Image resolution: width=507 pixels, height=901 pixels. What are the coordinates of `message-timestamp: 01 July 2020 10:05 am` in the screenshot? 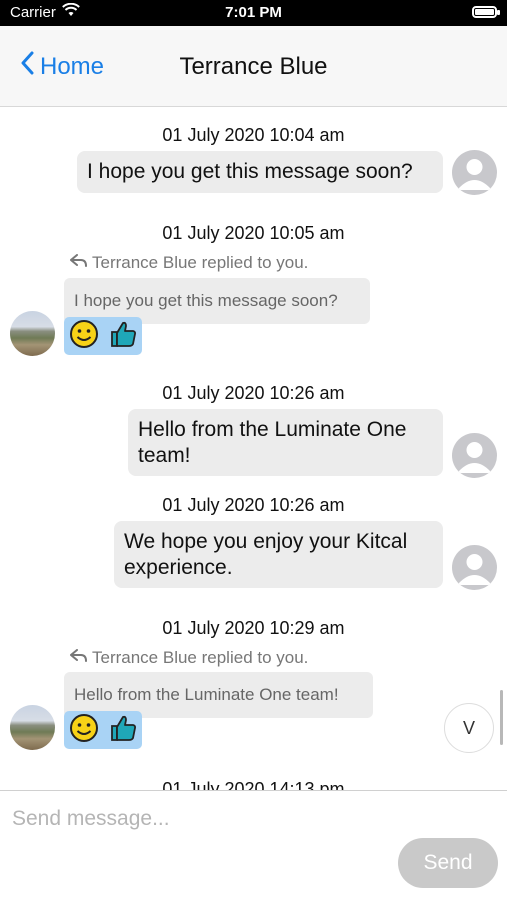 It's located at (253, 233).